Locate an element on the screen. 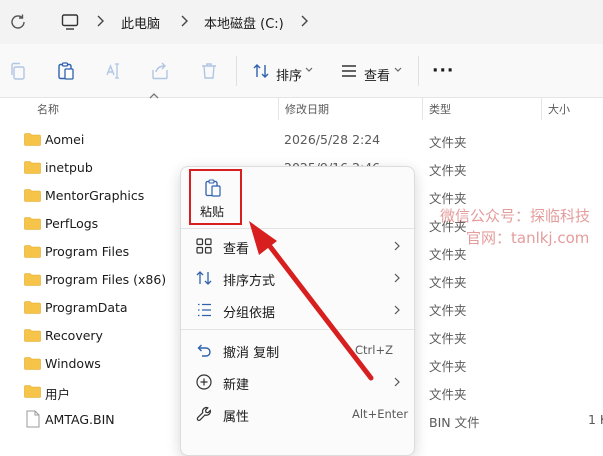 The width and height of the screenshot is (603, 456). menu-item-view: 查看 is located at coordinates (298, 246).